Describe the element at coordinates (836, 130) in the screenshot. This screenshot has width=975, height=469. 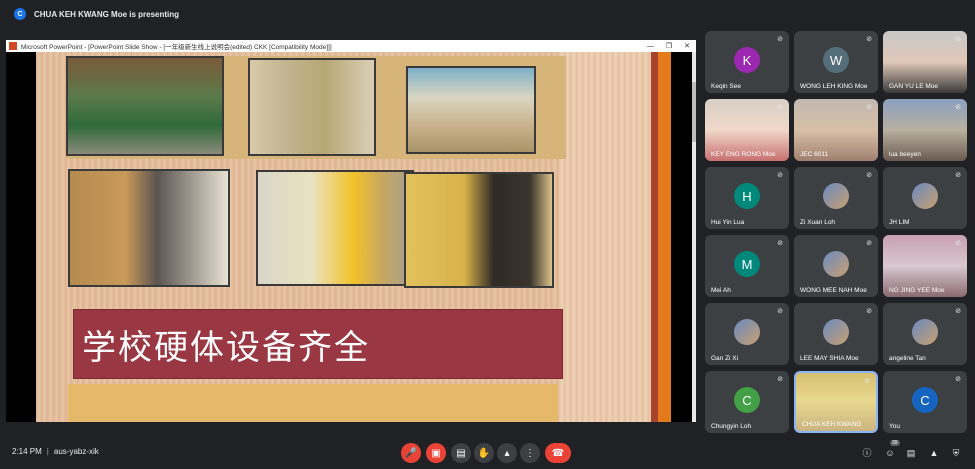
I see `participant-tile: ⊘ JEC 6011` at that location.